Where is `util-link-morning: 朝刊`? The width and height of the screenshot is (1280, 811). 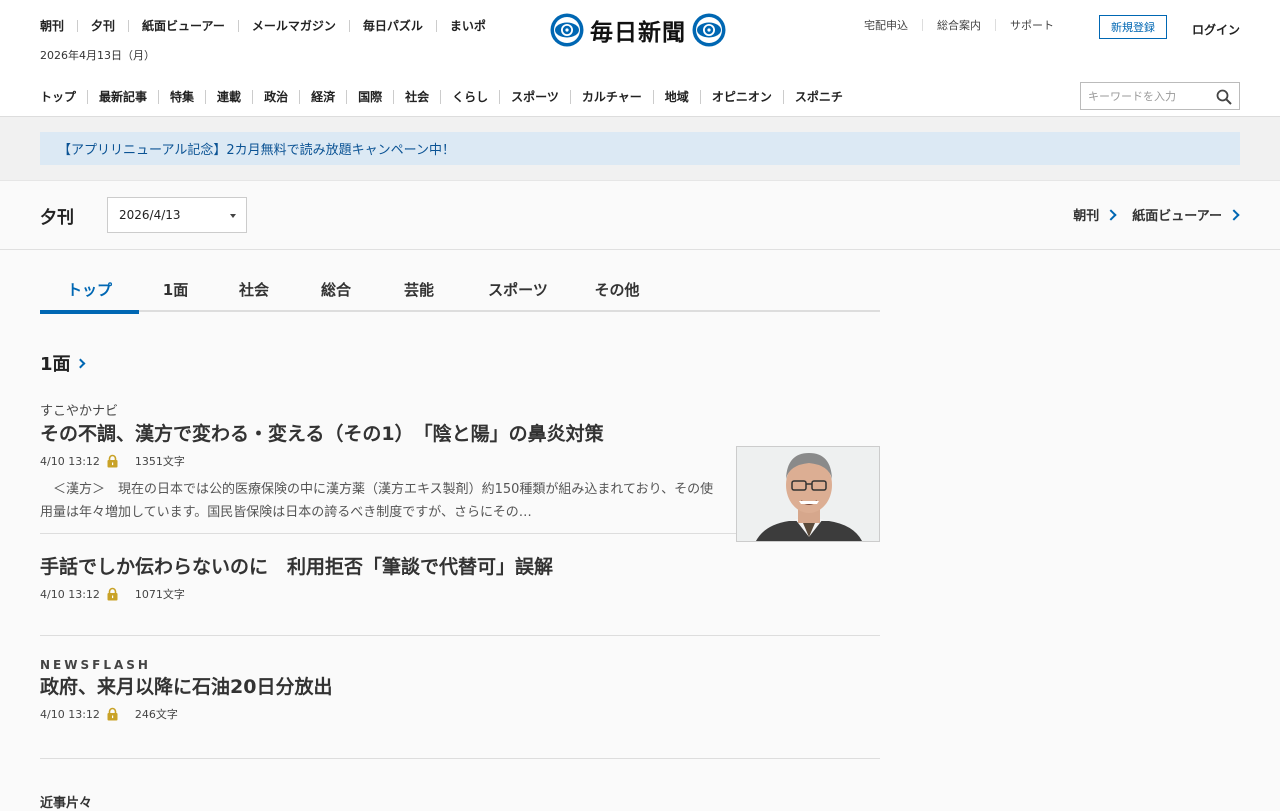
util-link-morning: 朝刊 is located at coordinates (52, 25).